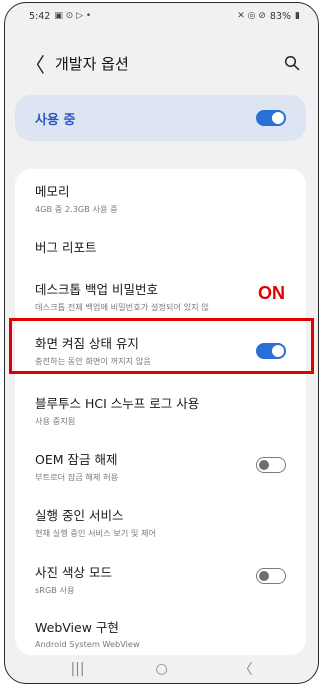 Image resolution: width=323 pixels, height=686 pixels. Describe the element at coordinates (246, 669) in the screenshot. I see `back-icon: 〈` at that location.